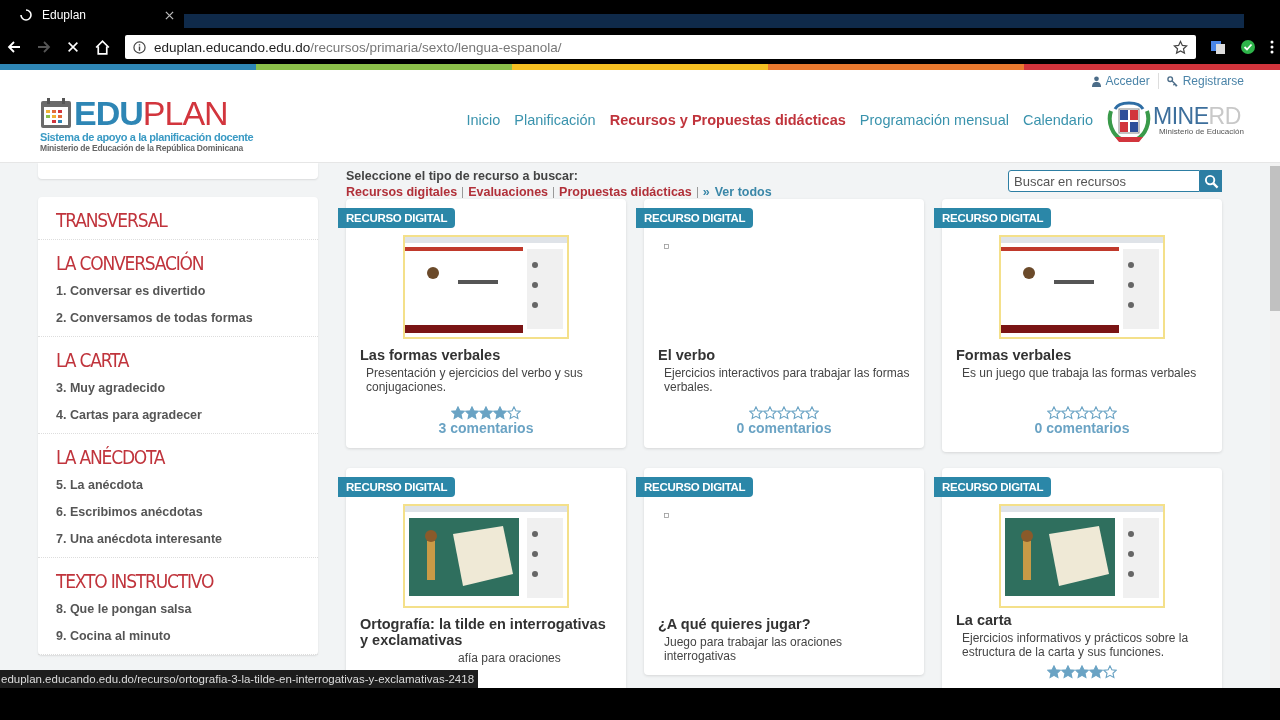 Image resolution: width=1280 pixels, height=720 pixels. I want to click on resource-description: afía para oraciones, so click(510, 659).